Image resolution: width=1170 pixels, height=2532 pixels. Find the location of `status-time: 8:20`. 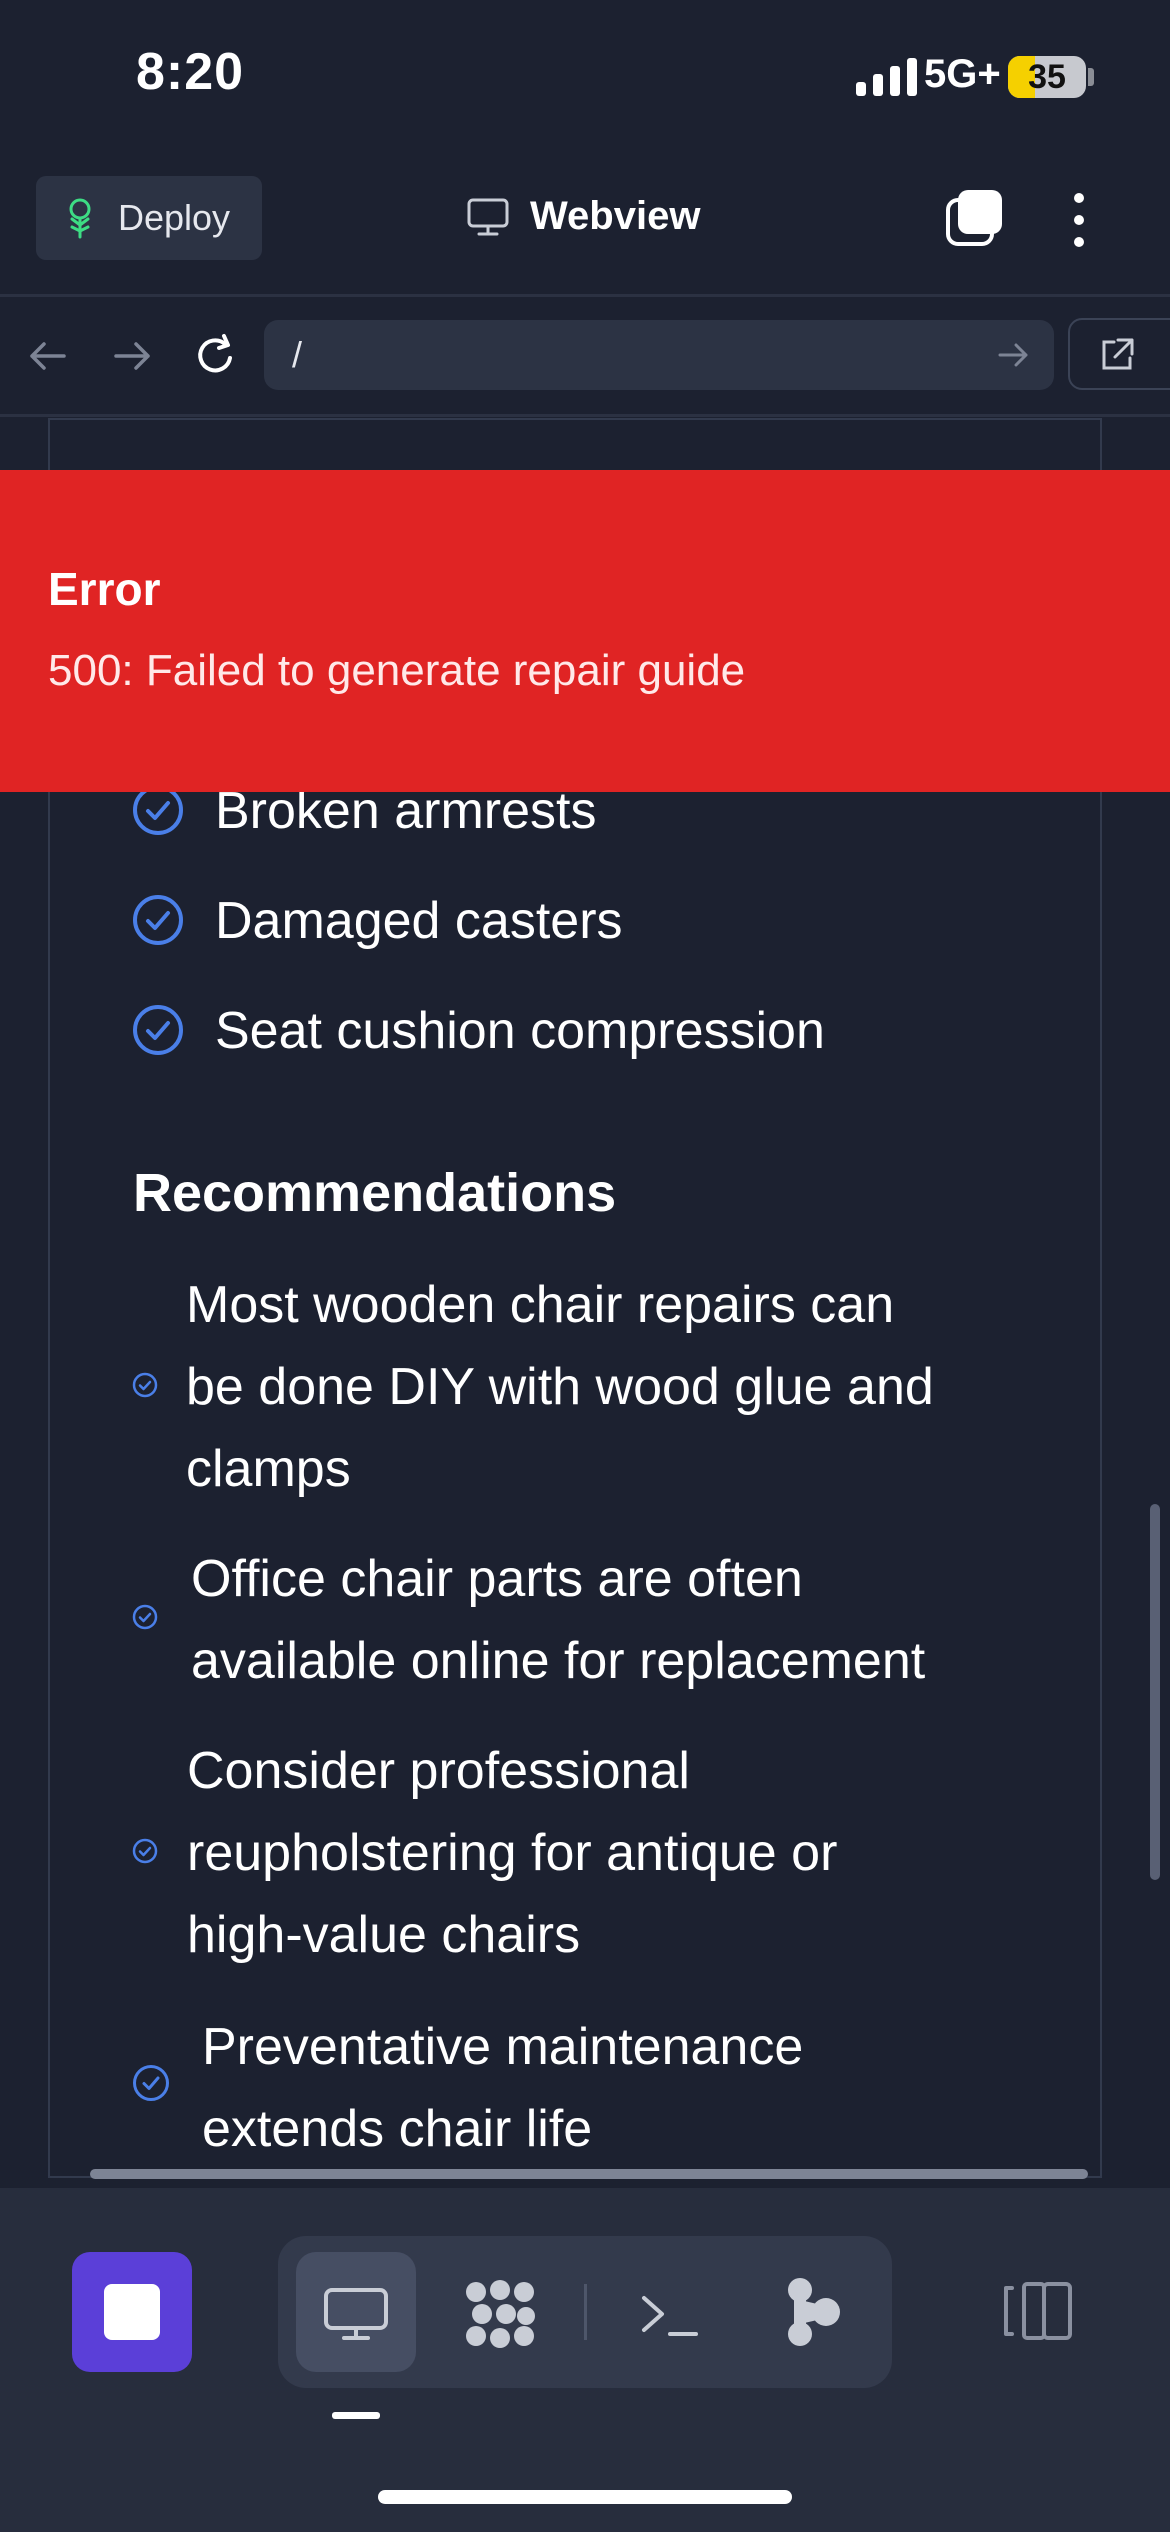

status-time: 8:20 is located at coordinates (190, 72).